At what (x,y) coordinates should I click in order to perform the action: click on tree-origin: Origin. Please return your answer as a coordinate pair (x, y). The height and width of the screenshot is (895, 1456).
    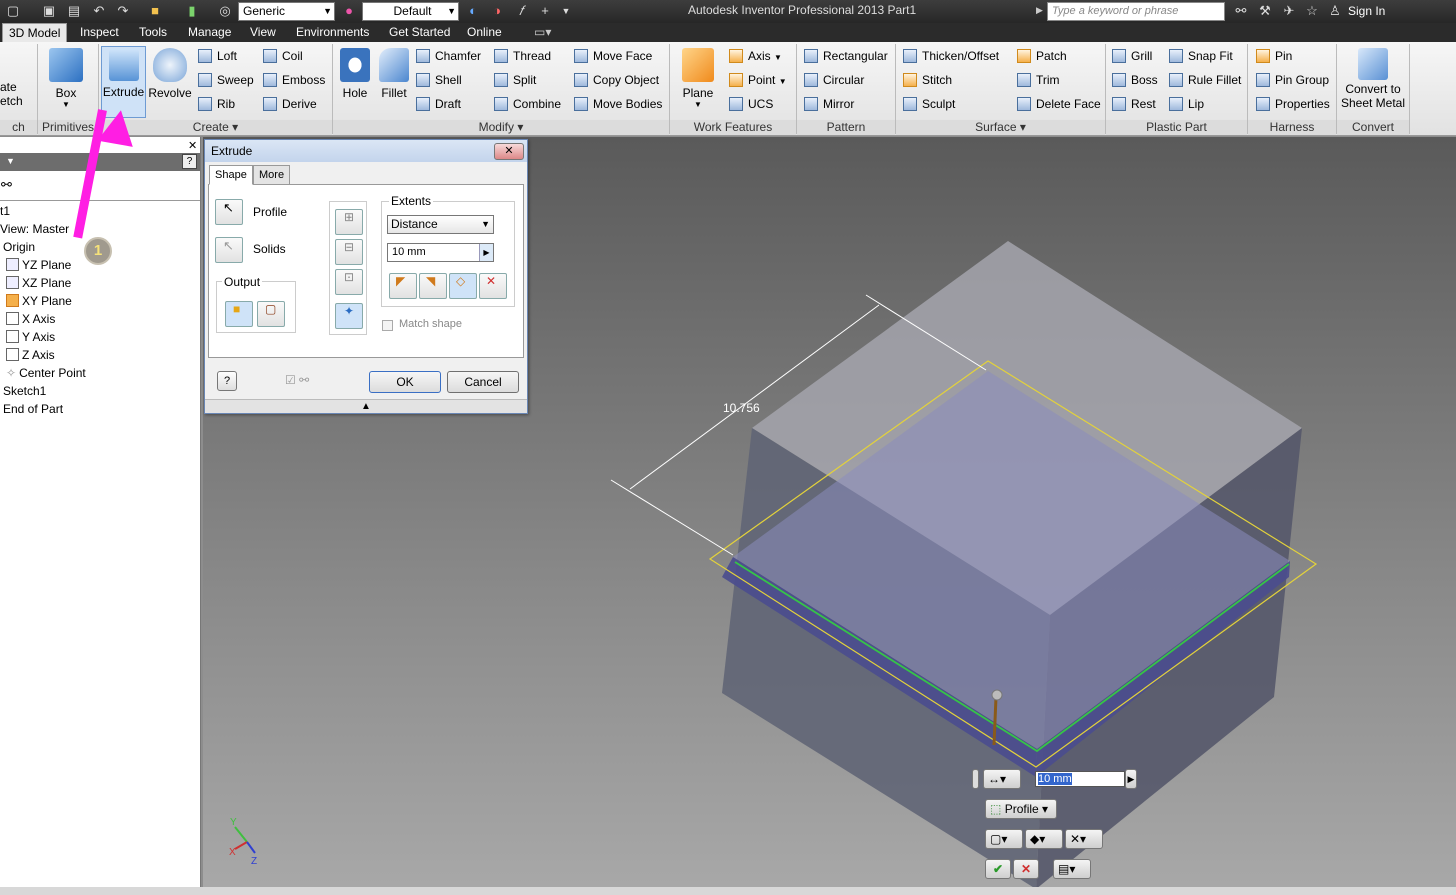
    Looking at the image, I should click on (19, 247).